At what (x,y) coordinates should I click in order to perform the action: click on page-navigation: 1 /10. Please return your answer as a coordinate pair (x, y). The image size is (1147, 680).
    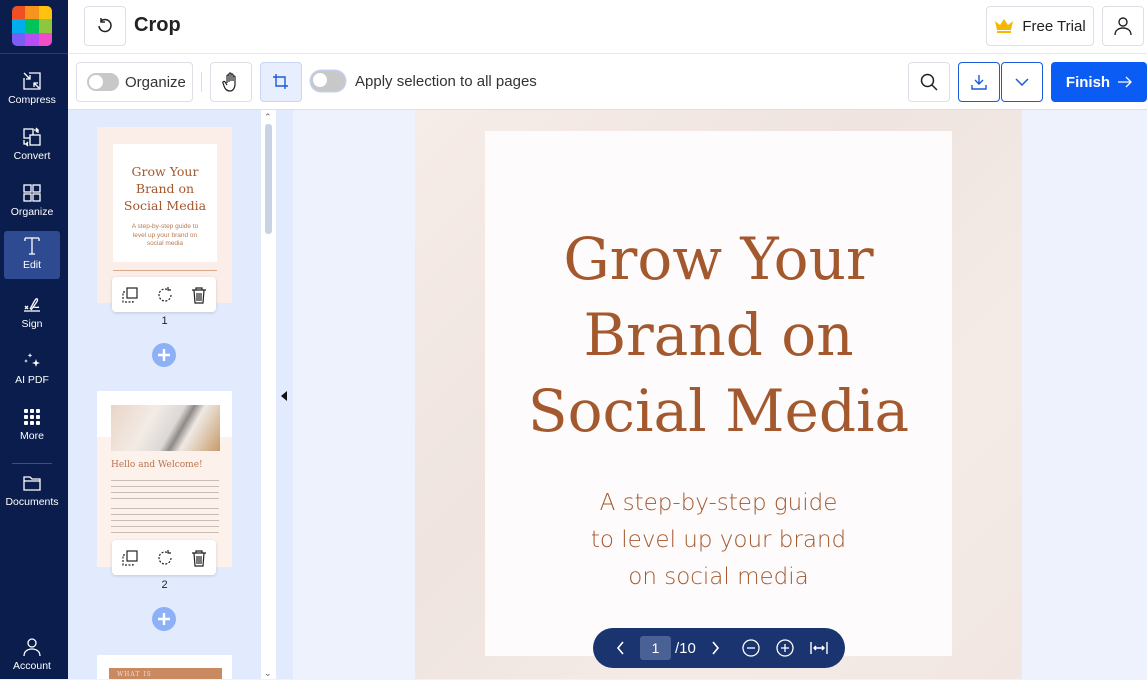
    Looking at the image, I should click on (719, 648).